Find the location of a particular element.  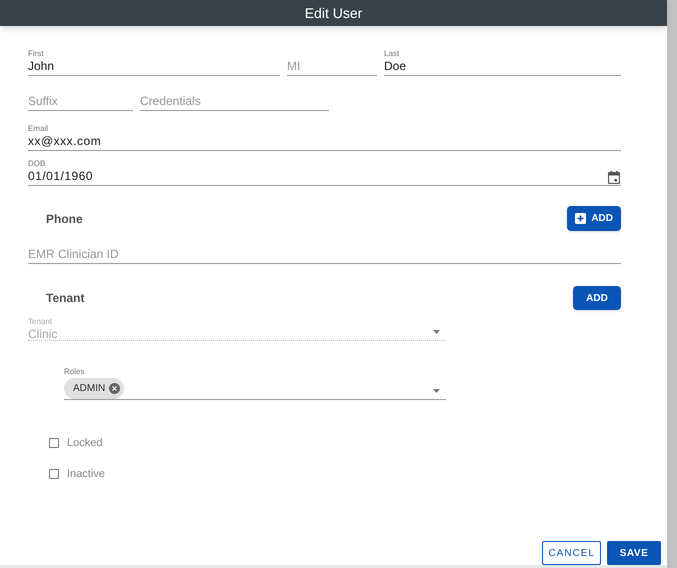

text-field: Credentials is located at coordinates (234, 102).